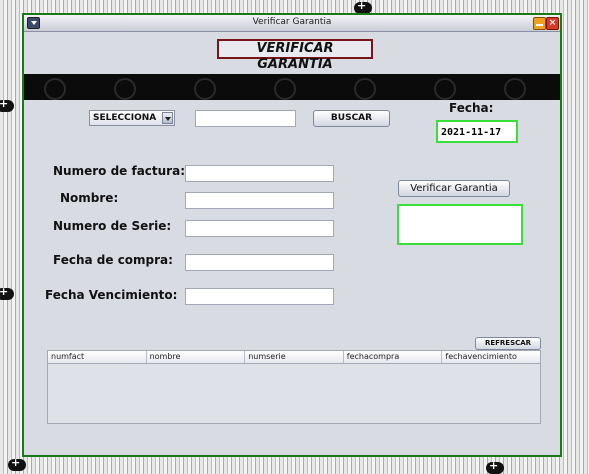  What do you see at coordinates (552, 23) in the screenshot?
I see `close-icon: ×` at bounding box center [552, 23].